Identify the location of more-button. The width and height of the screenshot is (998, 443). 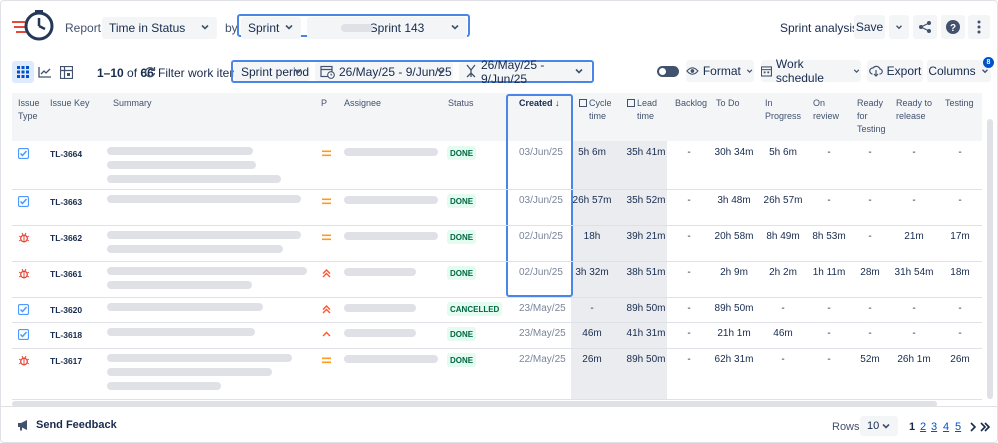
(979, 27).